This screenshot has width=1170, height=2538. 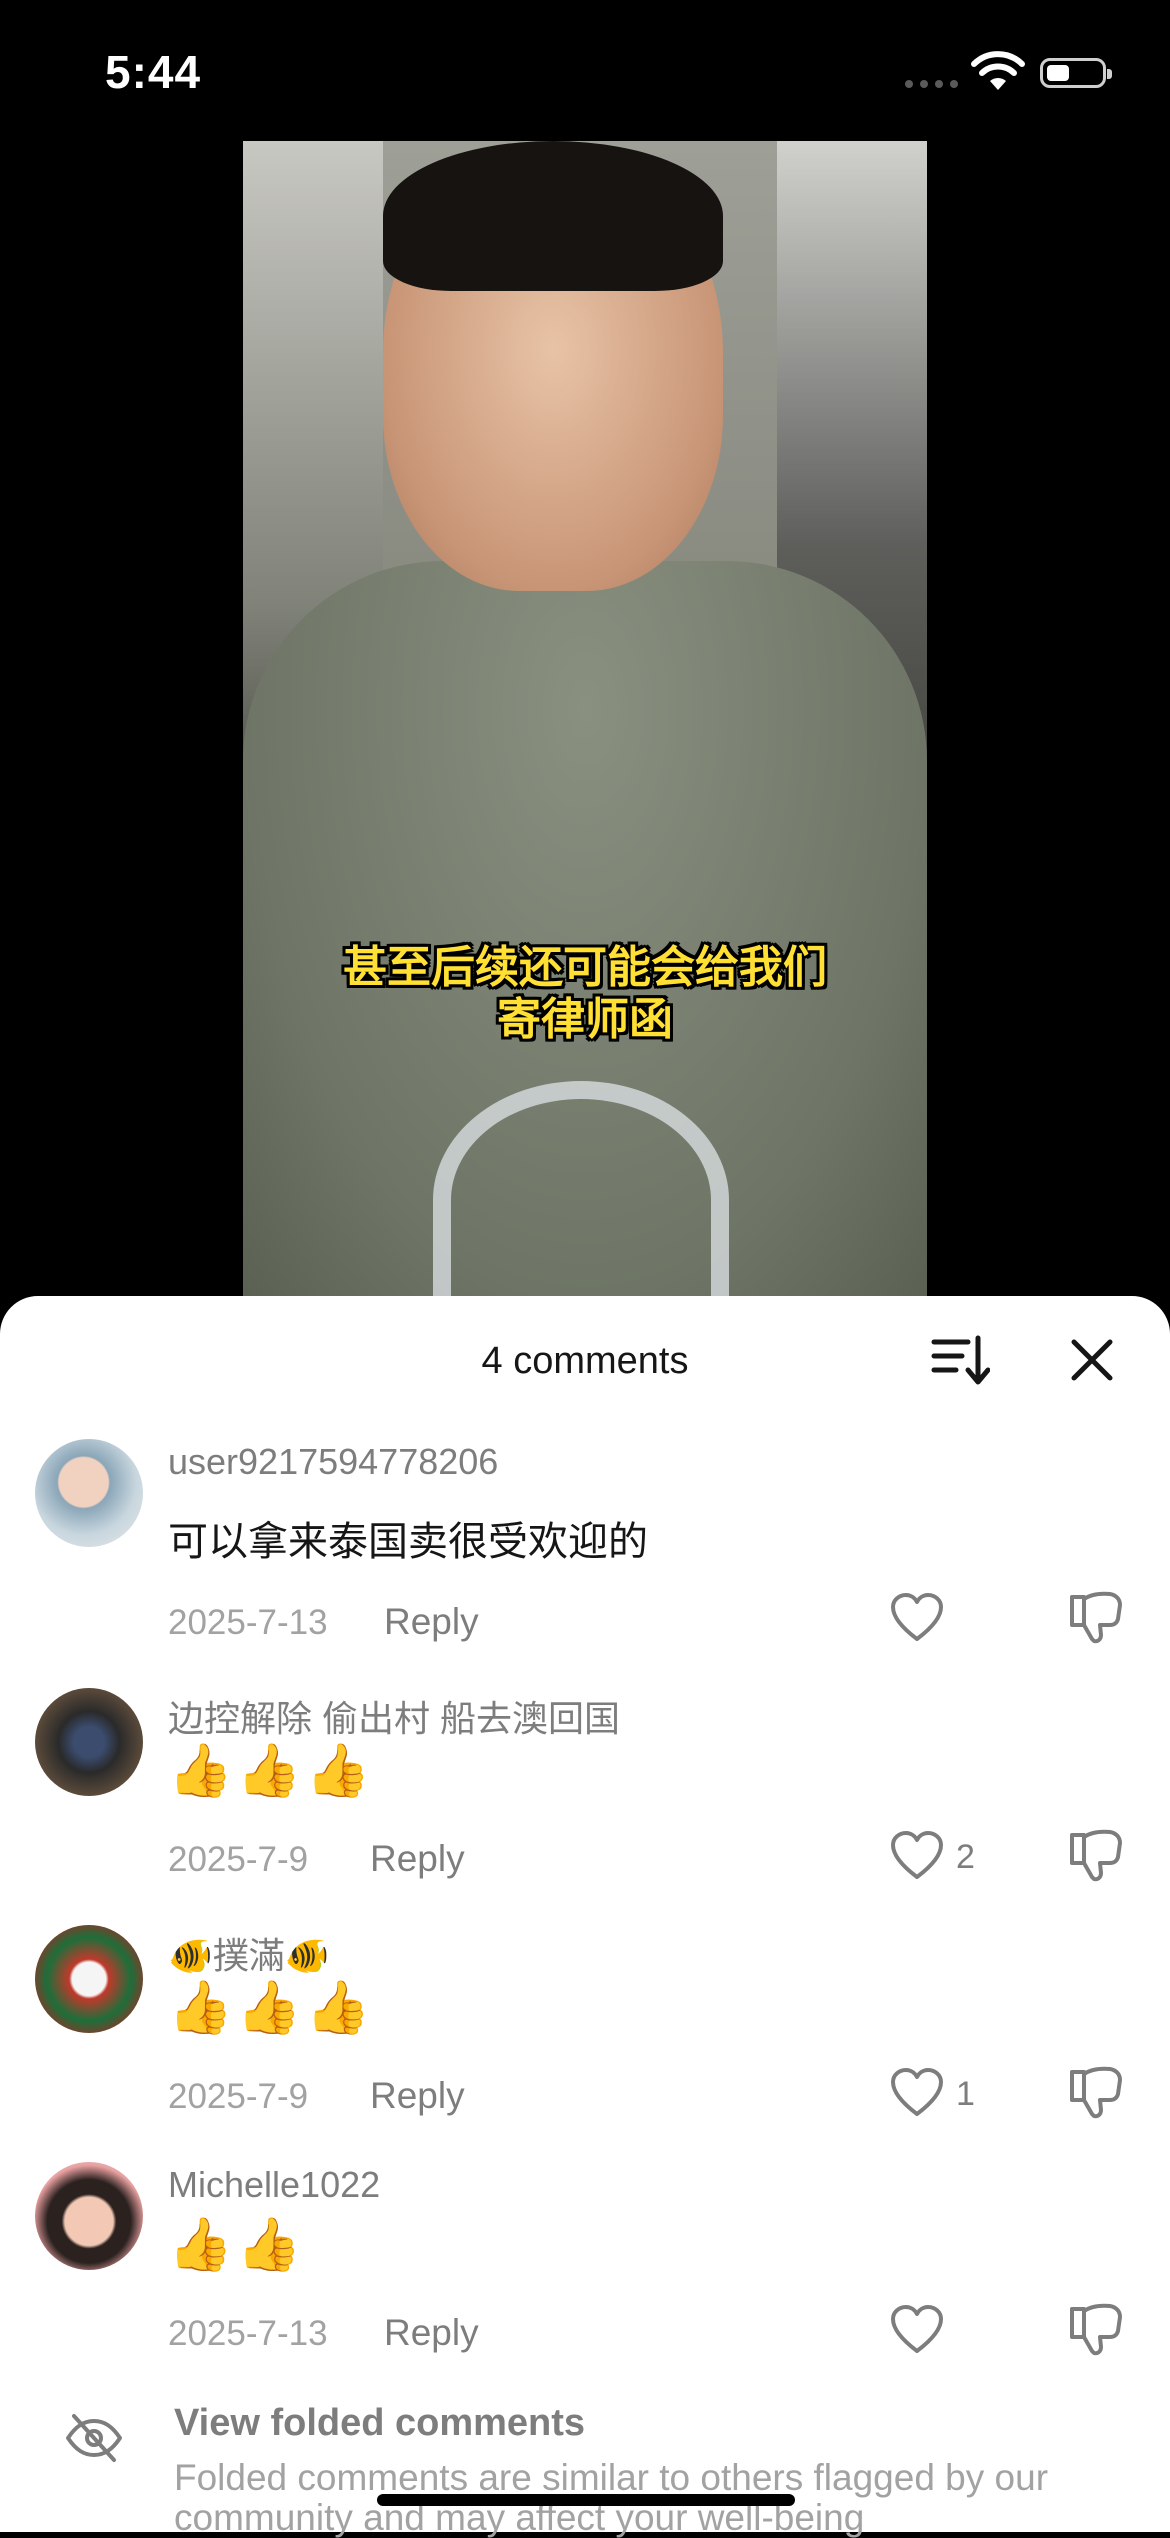 What do you see at coordinates (960, 1360) in the screenshot?
I see `sort-icon` at bounding box center [960, 1360].